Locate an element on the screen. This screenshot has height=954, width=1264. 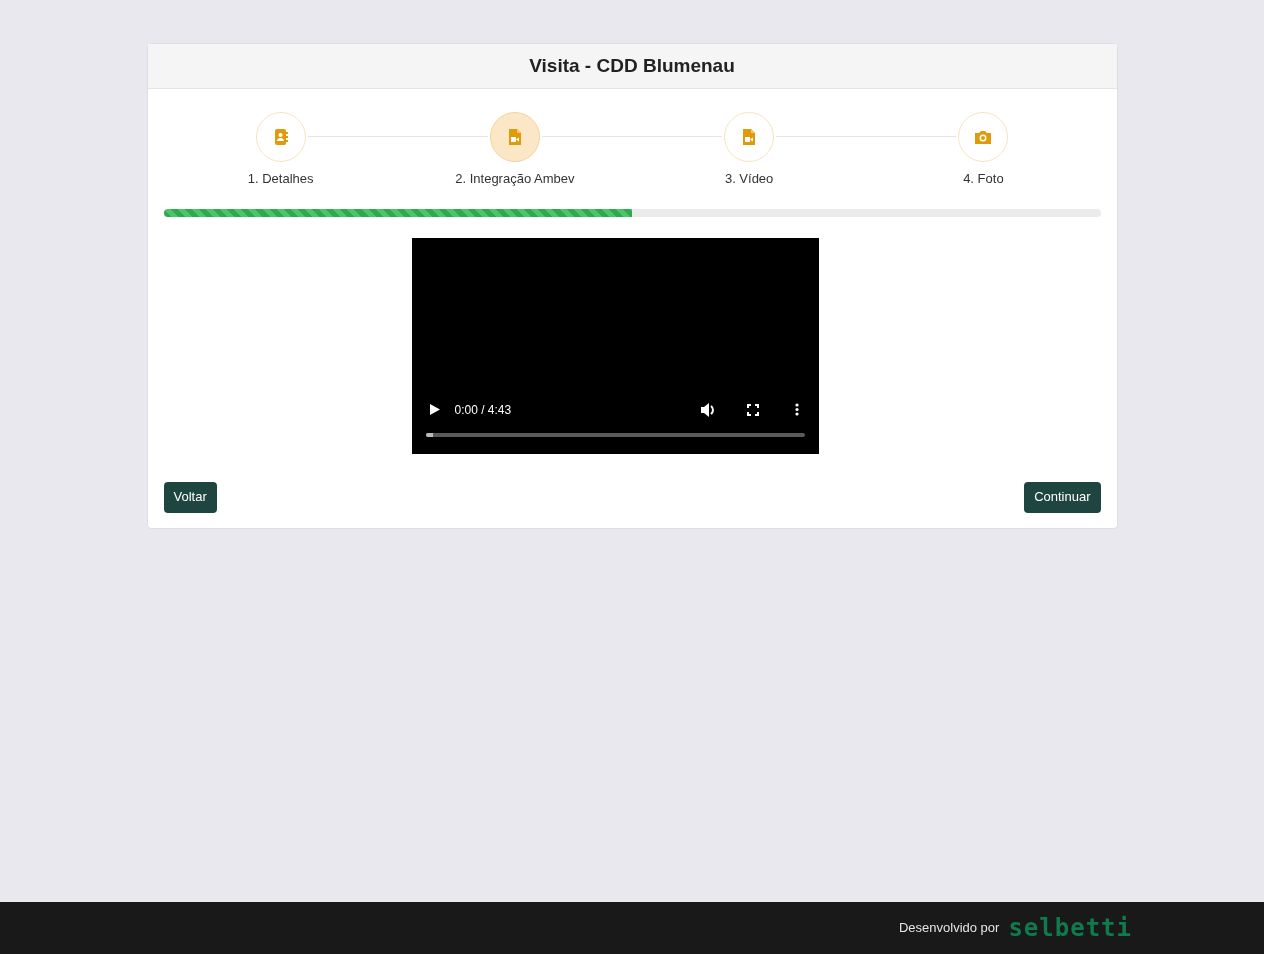
continue-button: Continuar is located at coordinates (1062, 497).